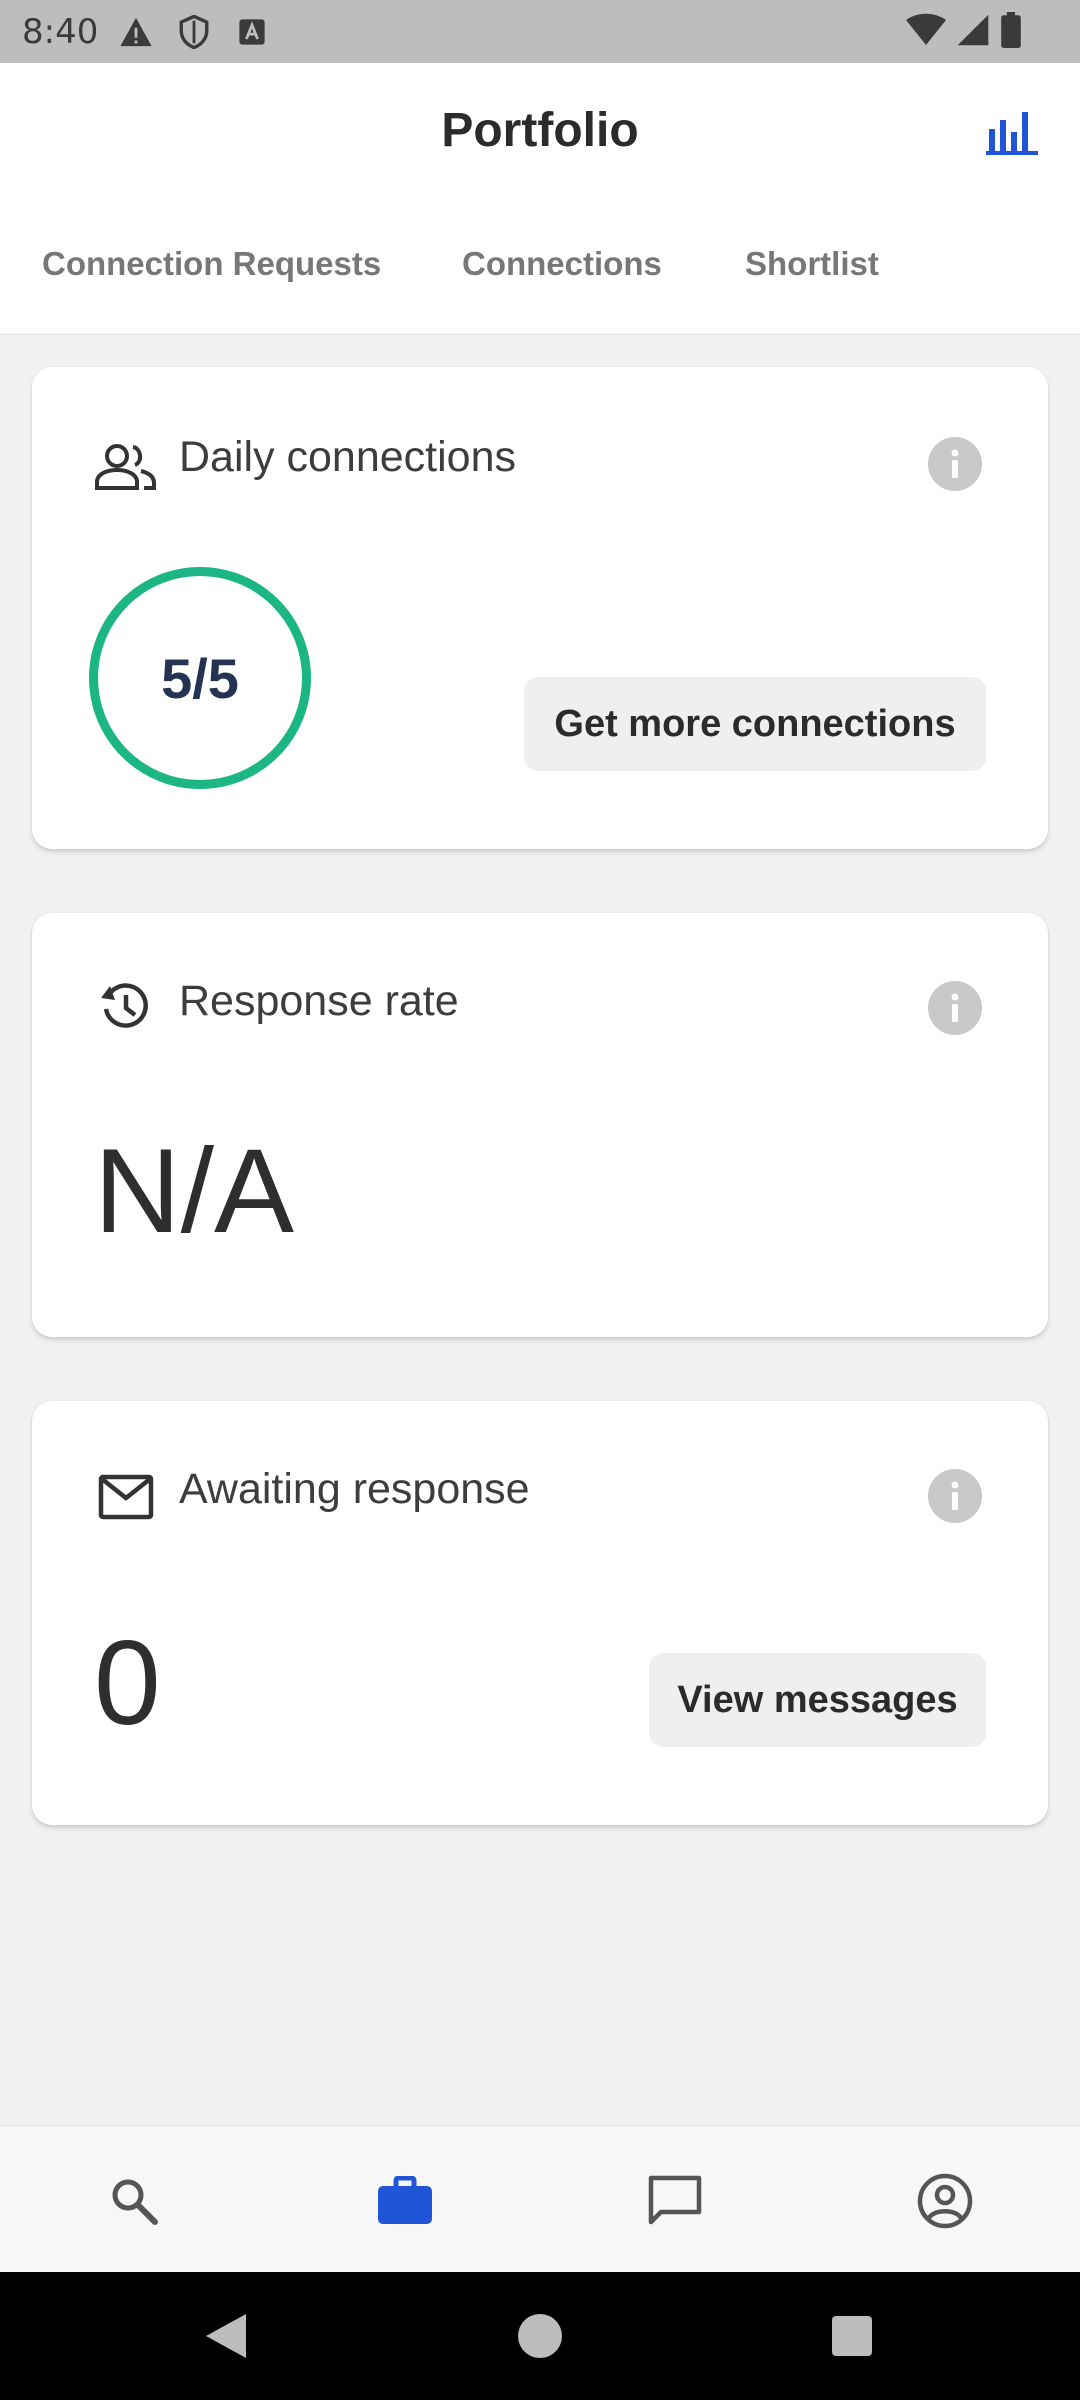 This screenshot has height=2400, width=1080. Describe the element at coordinates (1011, 32) in the screenshot. I see `battery-icon` at that location.